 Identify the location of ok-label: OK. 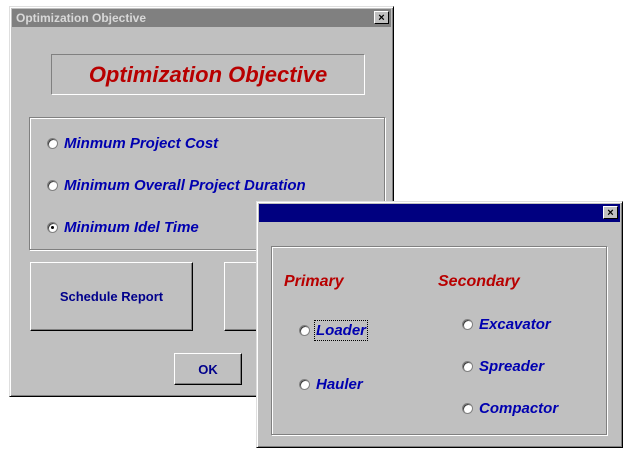
(208, 369).